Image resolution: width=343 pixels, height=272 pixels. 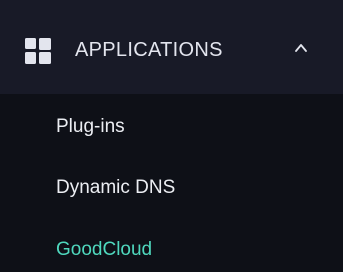 I want to click on apps-grid-icon, so click(x=38, y=51).